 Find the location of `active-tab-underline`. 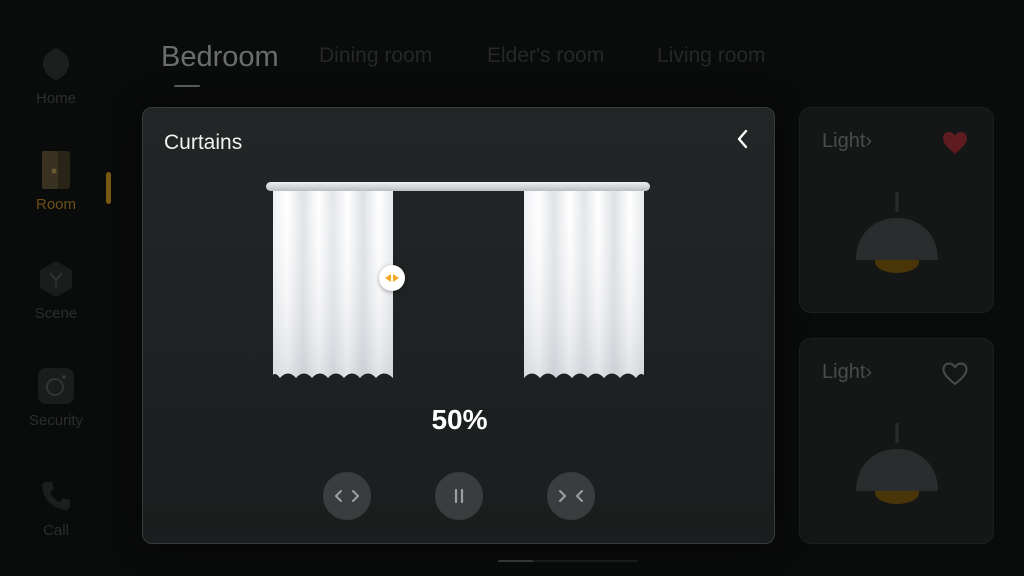

active-tab-underline is located at coordinates (187, 86).